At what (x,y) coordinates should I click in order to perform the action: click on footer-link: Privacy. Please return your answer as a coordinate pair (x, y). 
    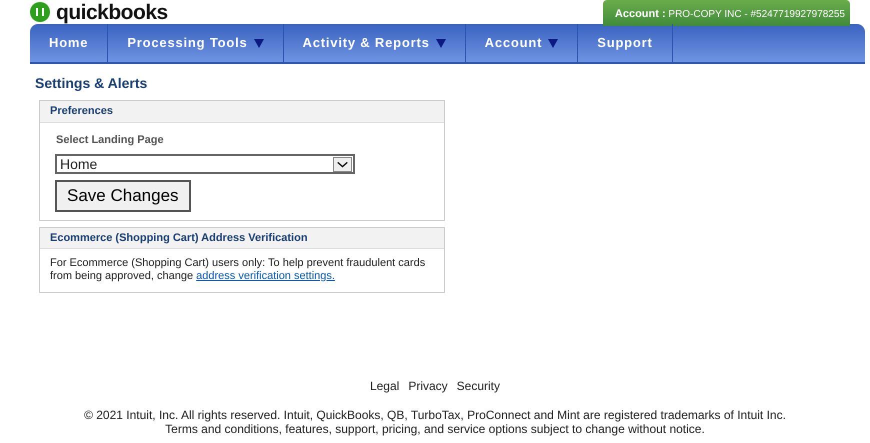
    Looking at the image, I should click on (428, 386).